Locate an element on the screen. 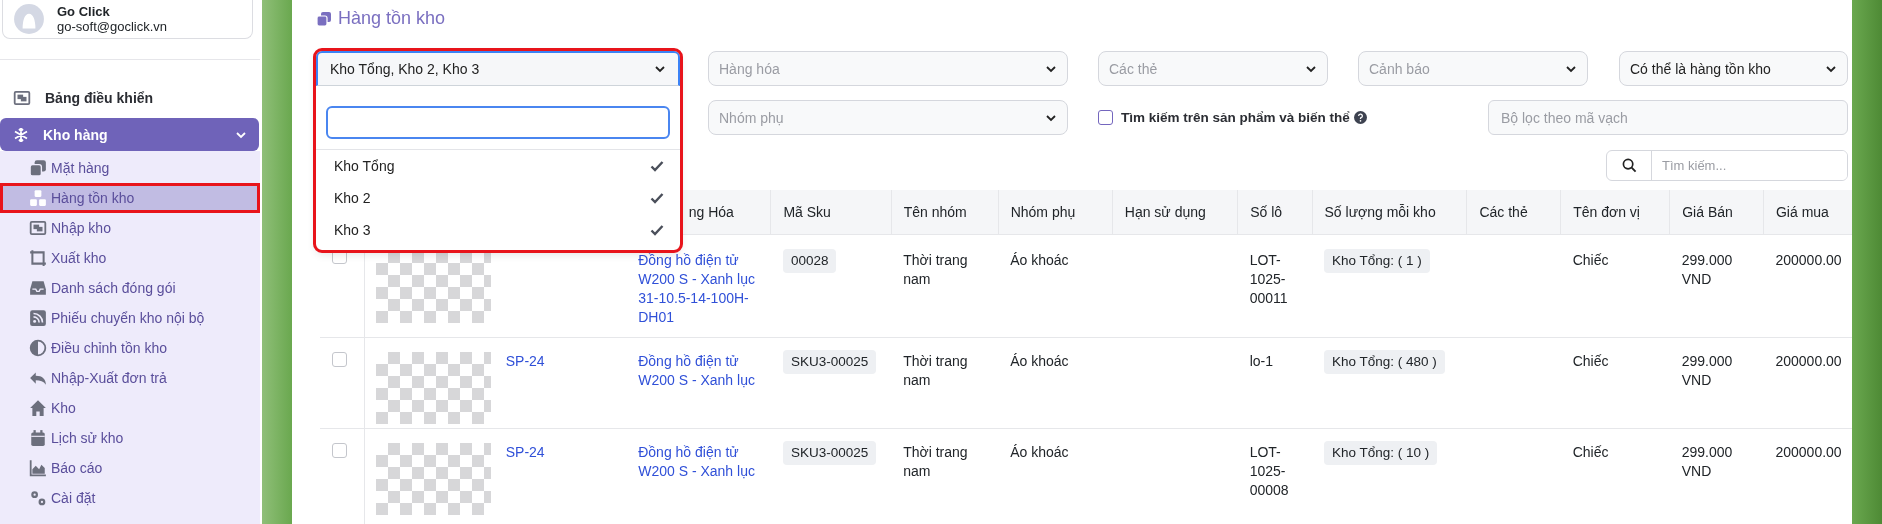 The width and height of the screenshot is (1882, 524). inbox-icon is located at coordinates (38, 288).